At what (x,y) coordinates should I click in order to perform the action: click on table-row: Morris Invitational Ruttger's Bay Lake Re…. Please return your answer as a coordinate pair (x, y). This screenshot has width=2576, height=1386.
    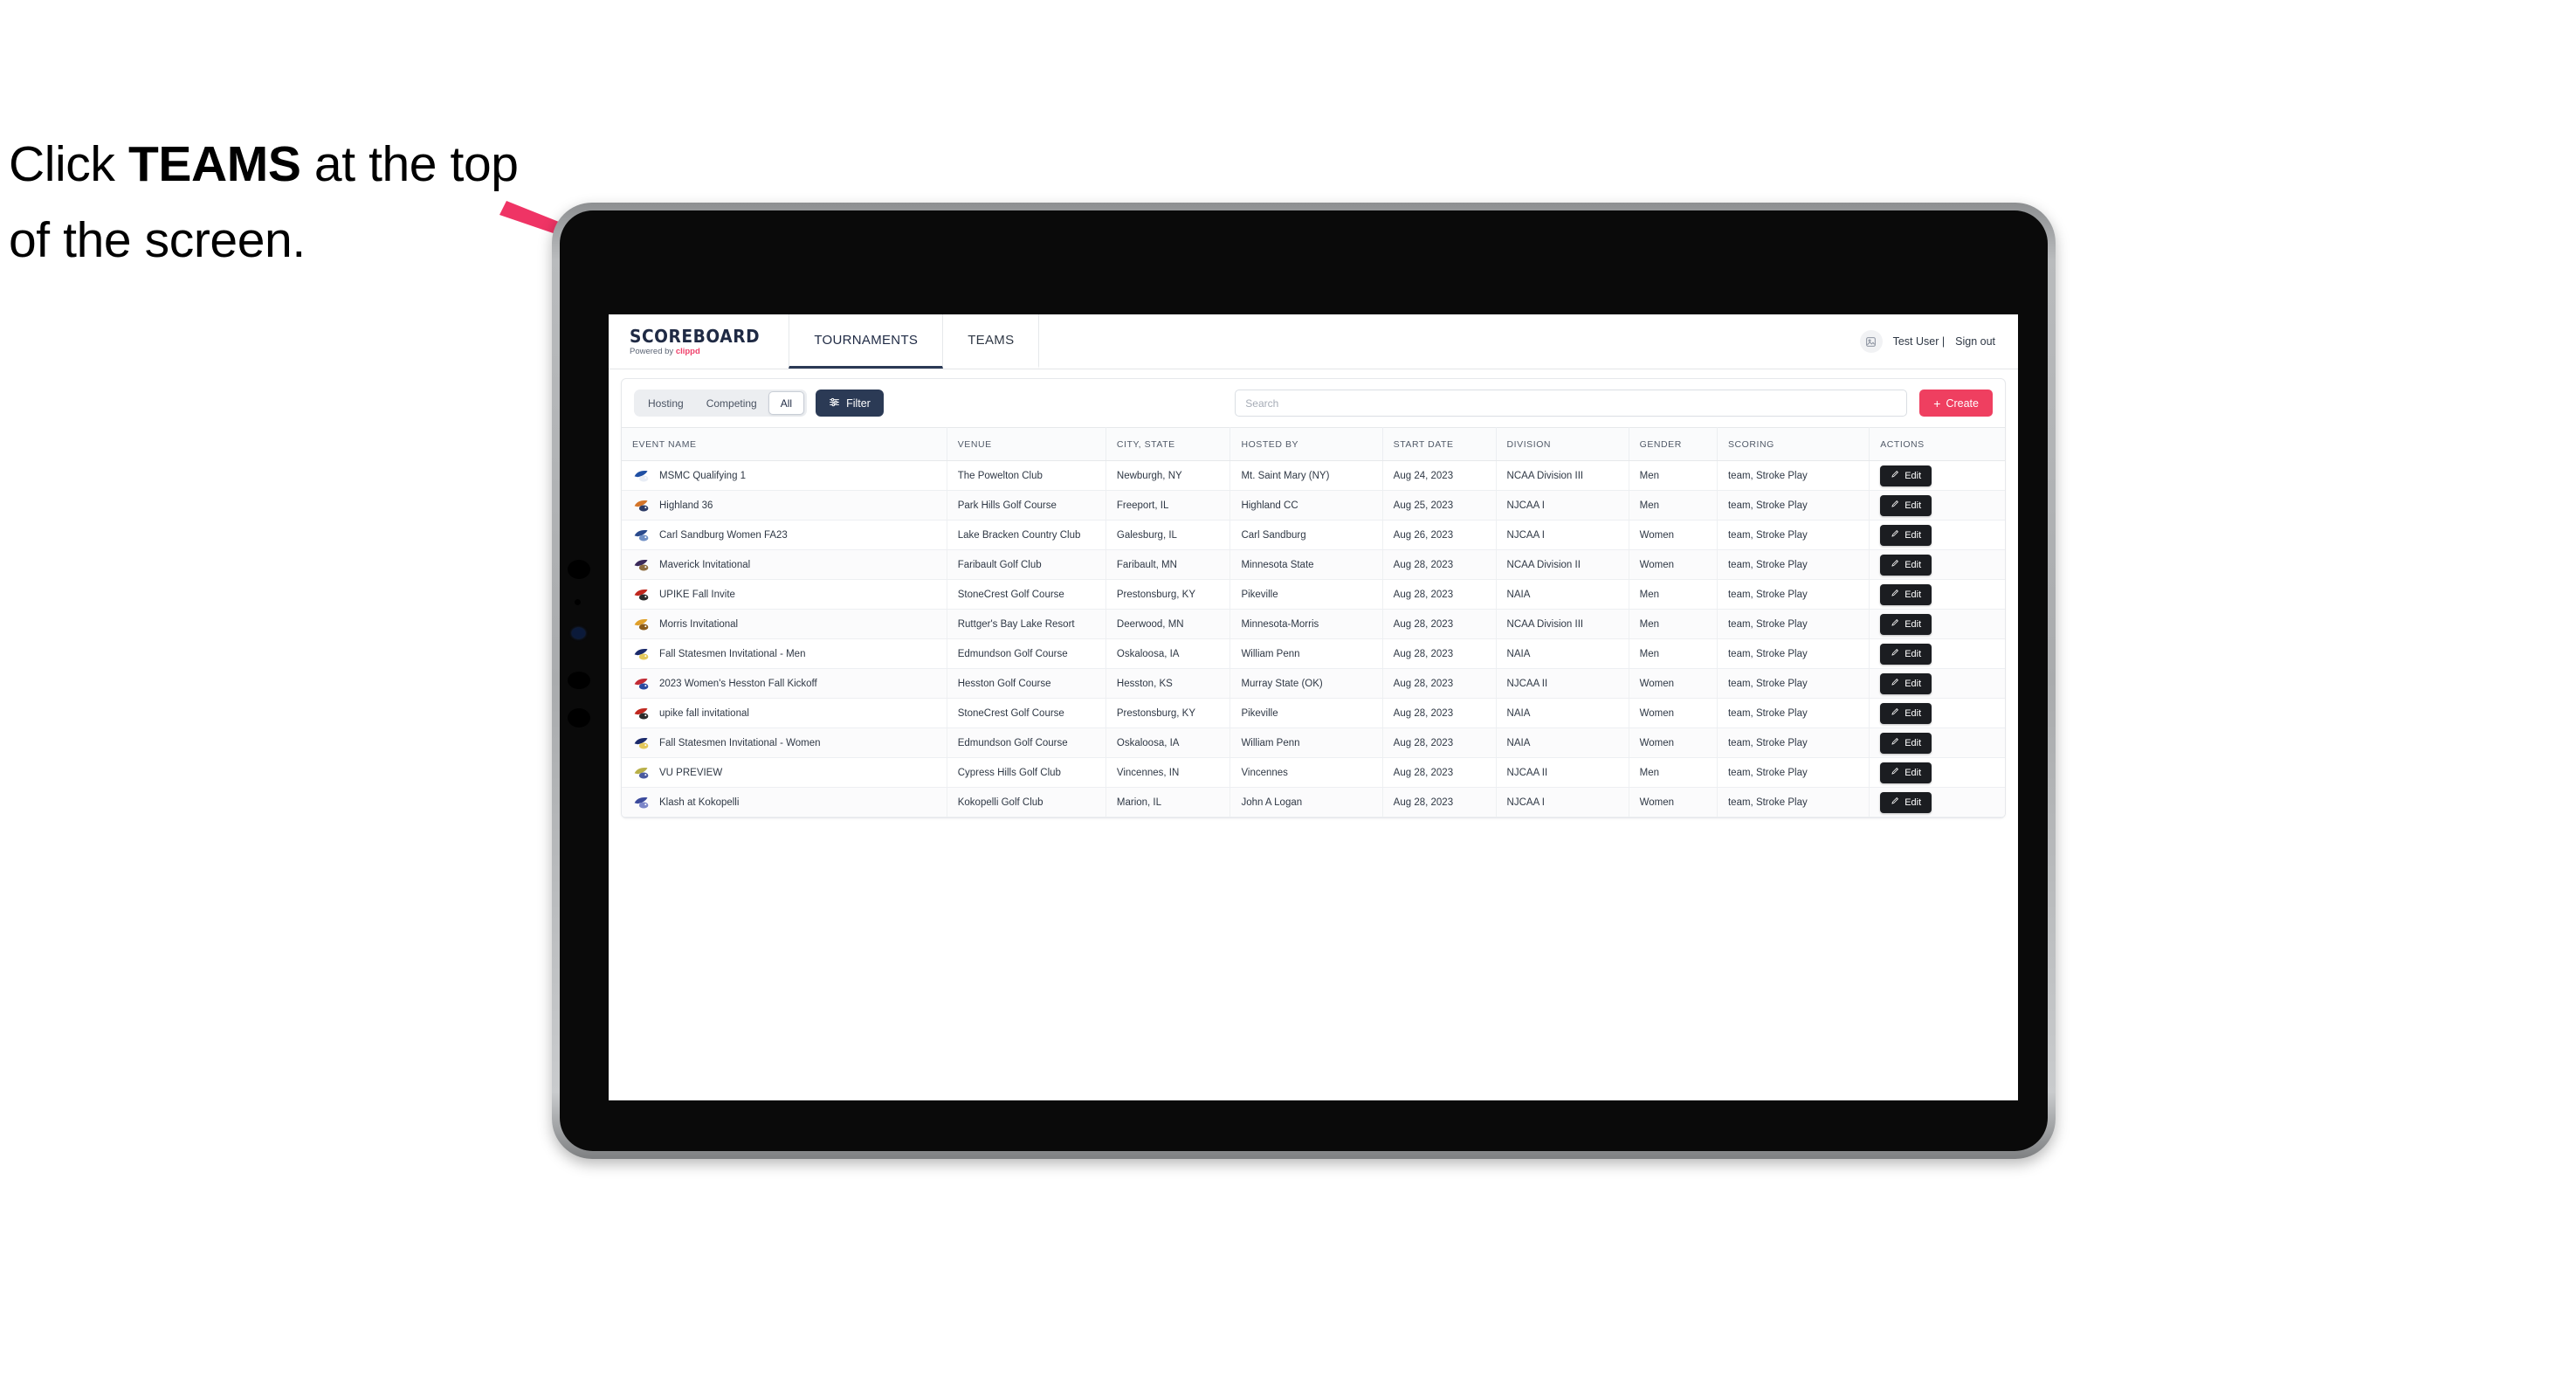
    Looking at the image, I should click on (1313, 624).